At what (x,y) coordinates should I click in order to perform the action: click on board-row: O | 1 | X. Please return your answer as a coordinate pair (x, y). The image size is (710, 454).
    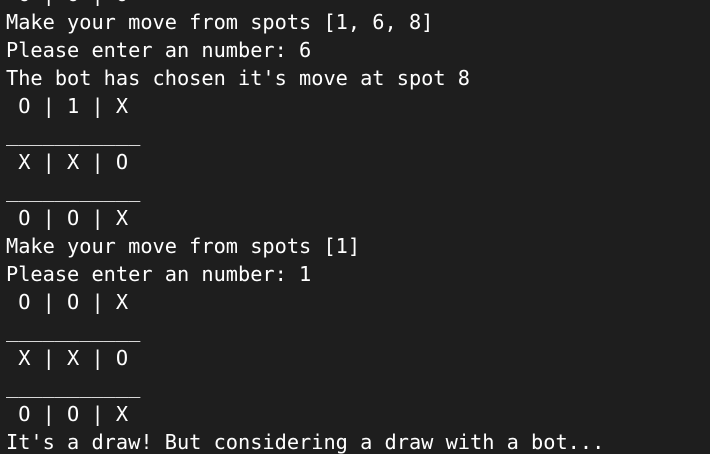
    Looking at the image, I should click on (67, 106).